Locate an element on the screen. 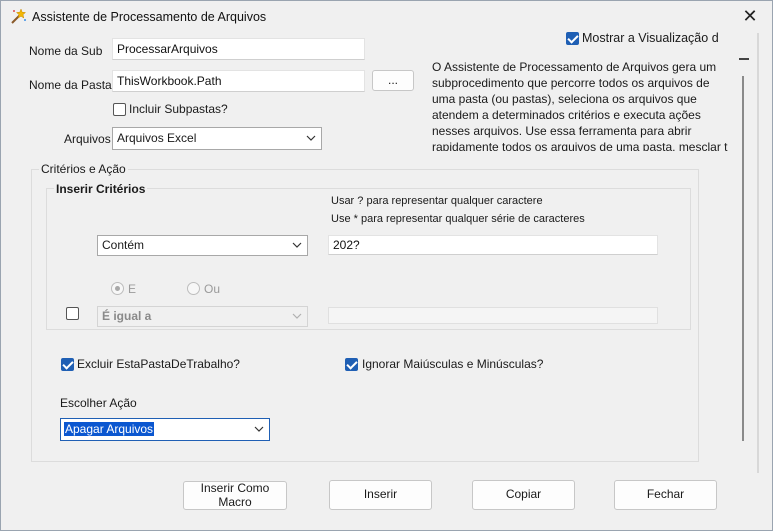  scroll-thumb is located at coordinates (743, 258).